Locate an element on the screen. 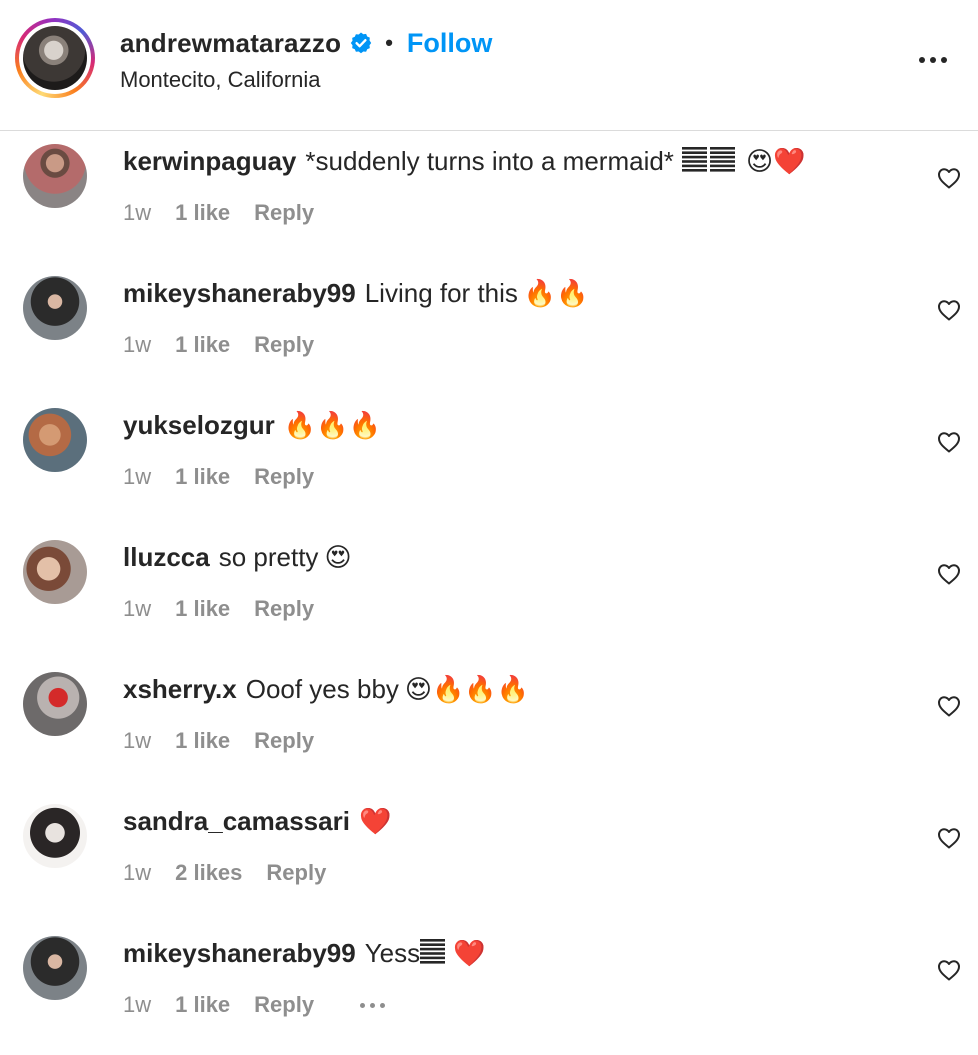 The height and width of the screenshot is (1055, 978). comment-text: sandra_camassari ❤️ is located at coordinates (257, 821).